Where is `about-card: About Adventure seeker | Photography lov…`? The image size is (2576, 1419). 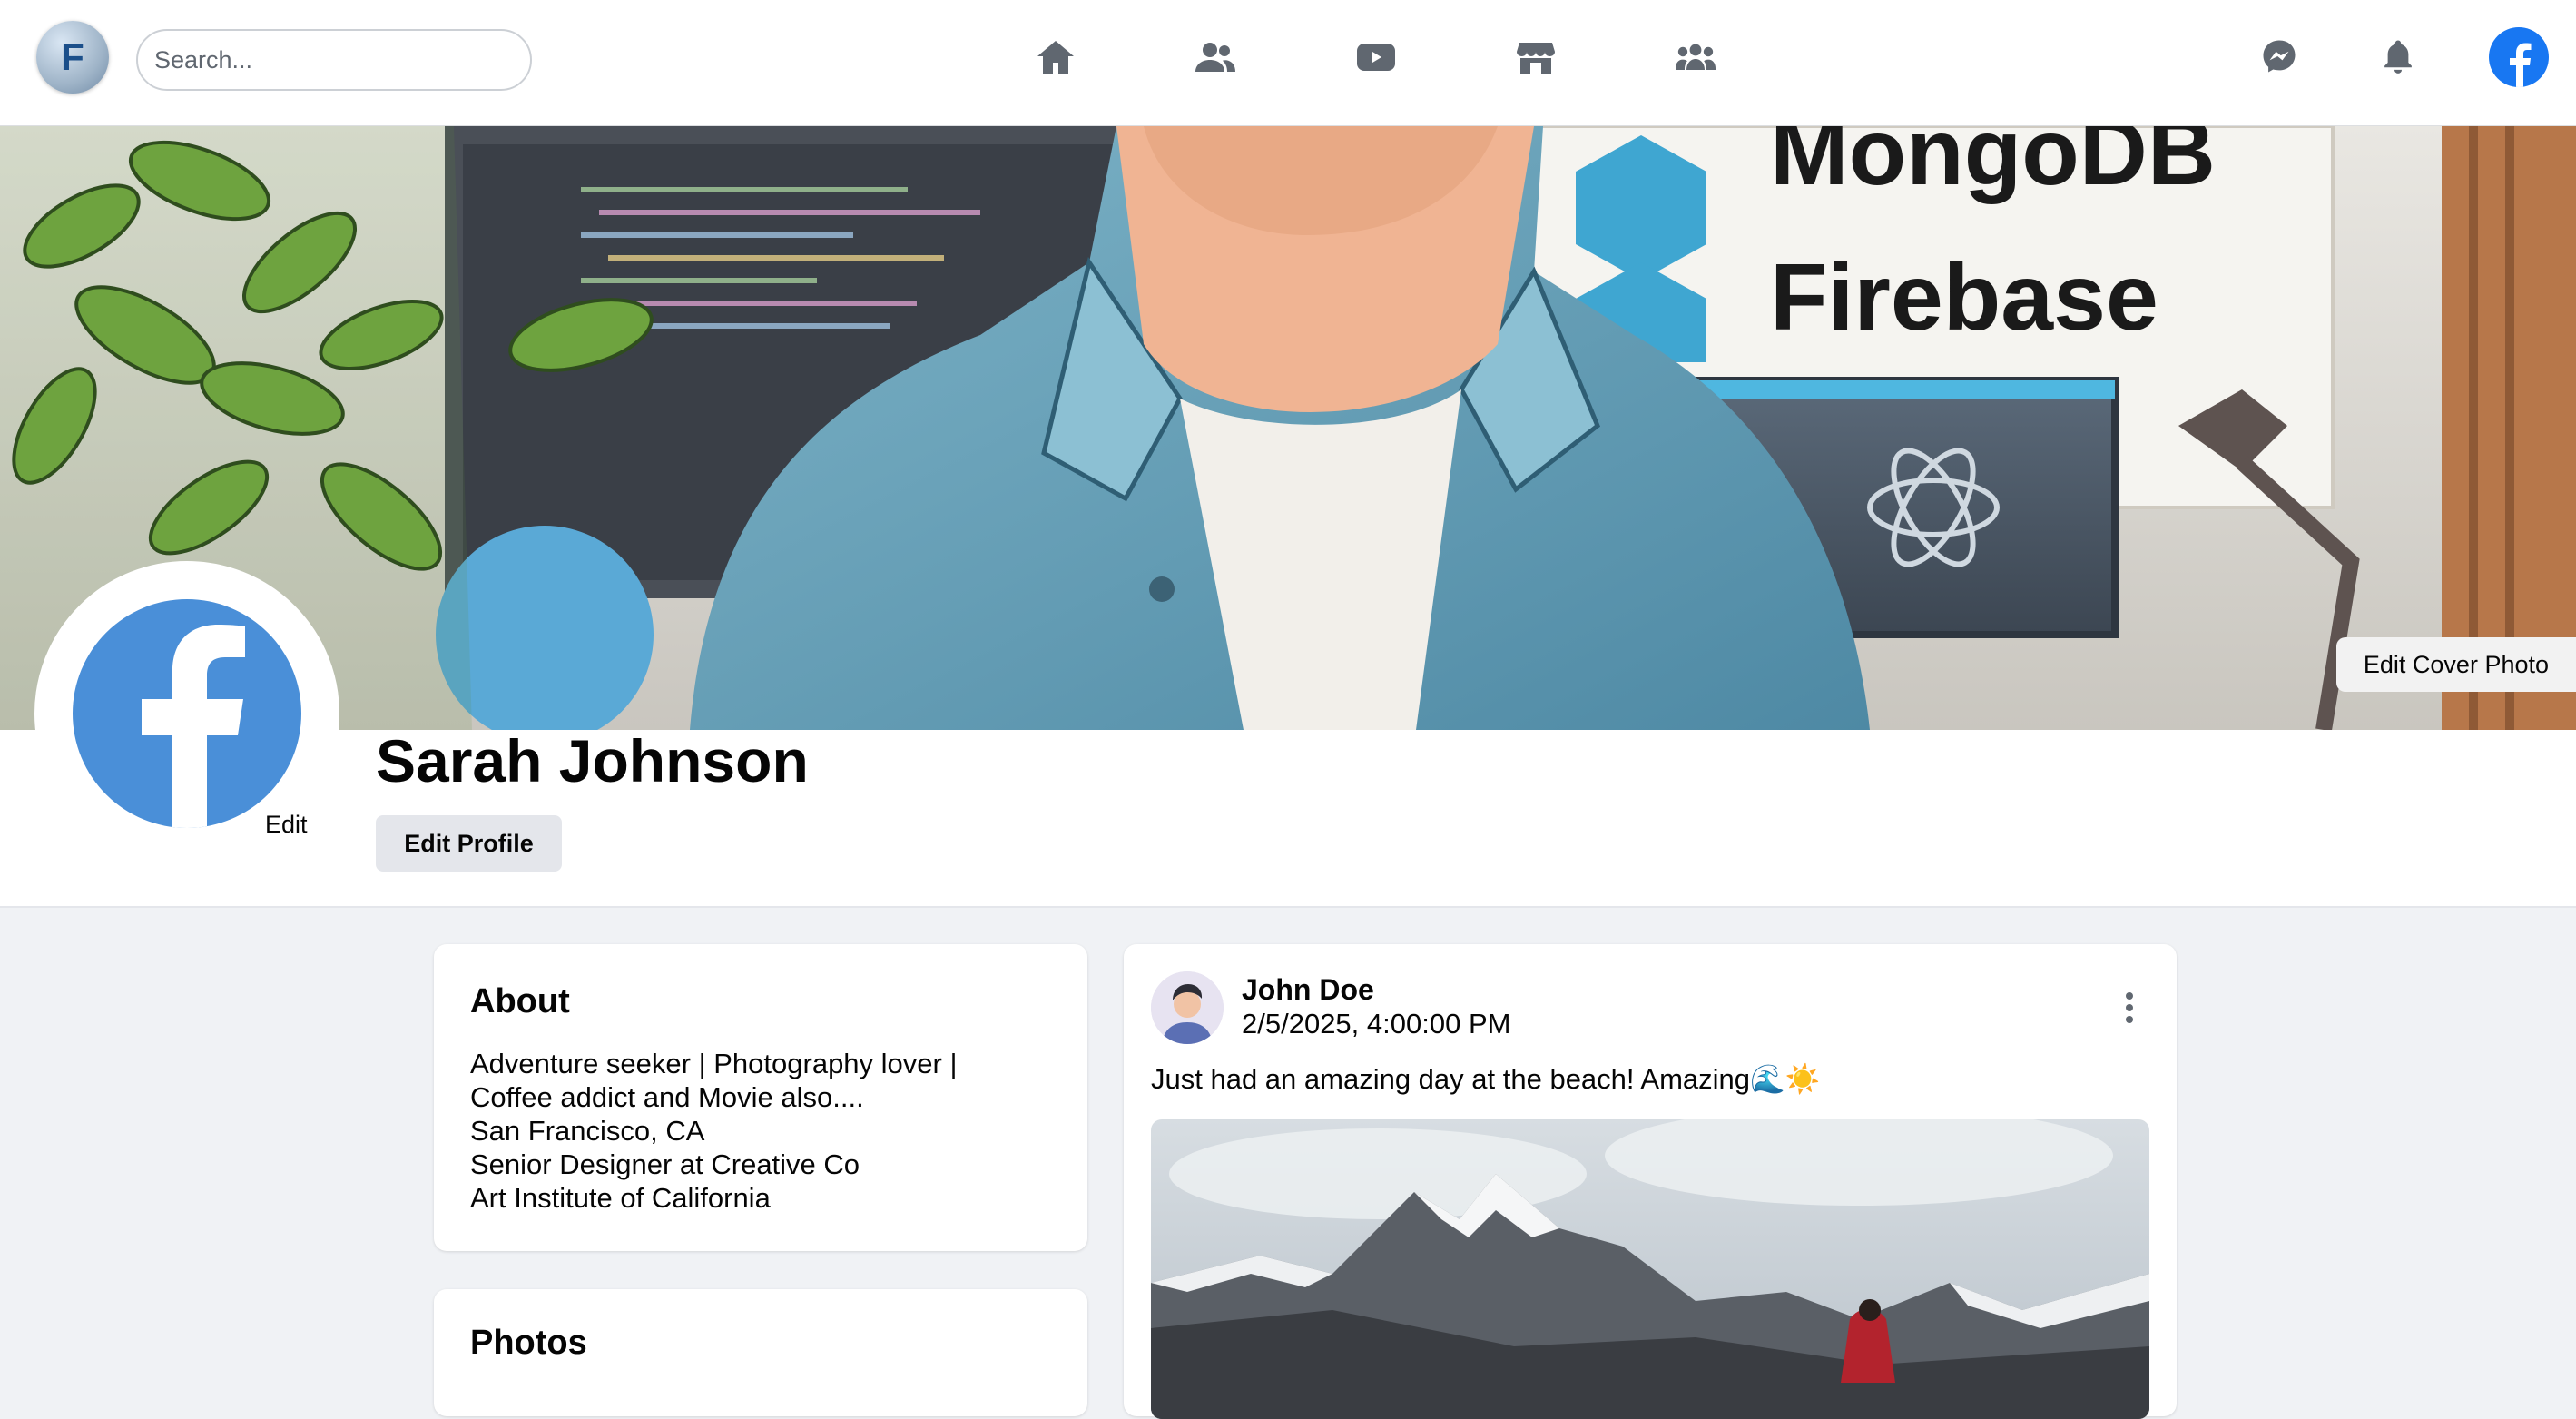 about-card: About Adventure seeker | Photography lov… is located at coordinates (760, 1097).